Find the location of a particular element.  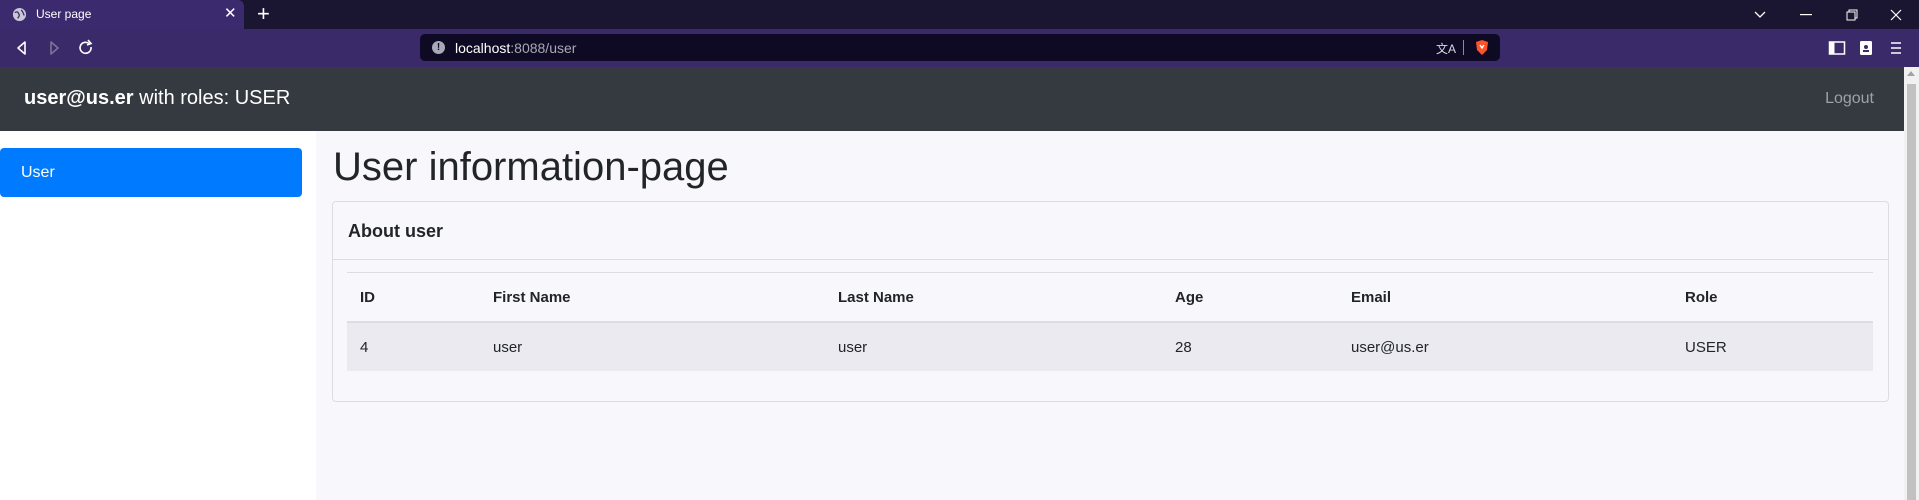

browser-tab: User page ✕ is located at coordinates (122, 14).